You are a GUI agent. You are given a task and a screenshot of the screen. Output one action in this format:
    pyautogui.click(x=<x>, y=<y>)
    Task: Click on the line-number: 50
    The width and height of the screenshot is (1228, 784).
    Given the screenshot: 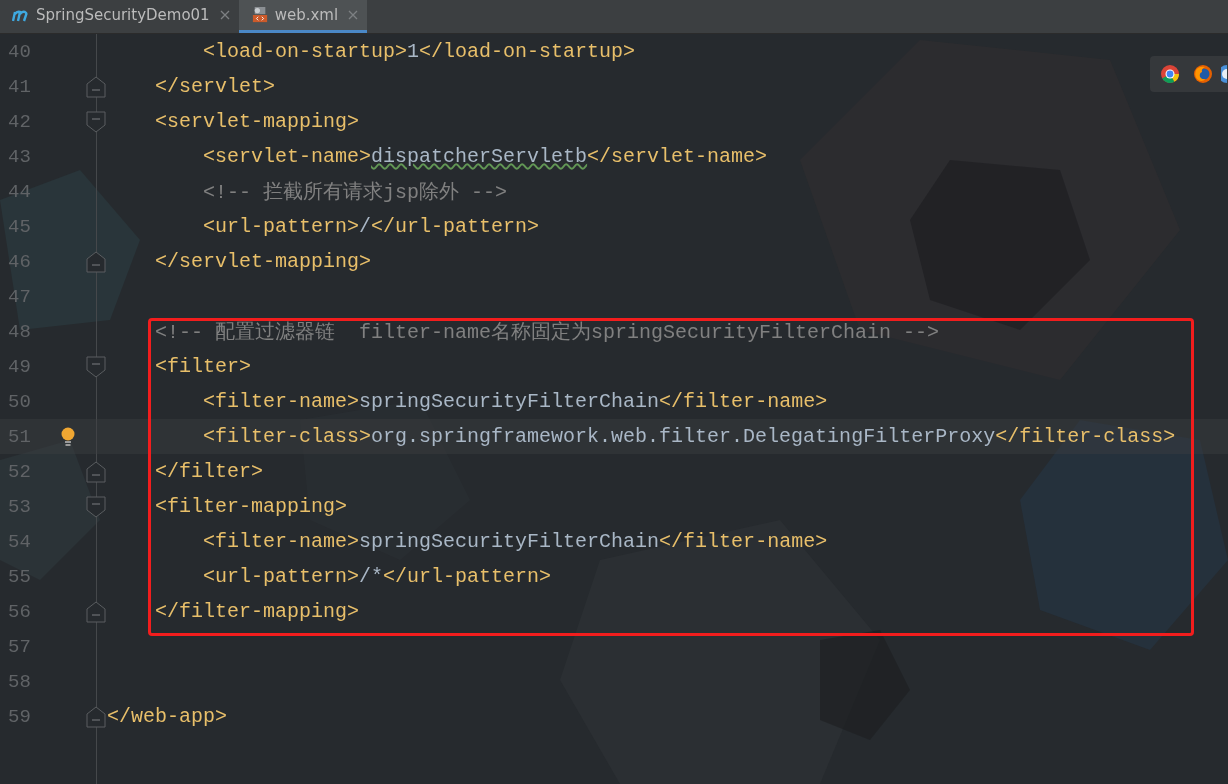 What is the action you would take?
    pyautogui.click(x=19, y=401)
    